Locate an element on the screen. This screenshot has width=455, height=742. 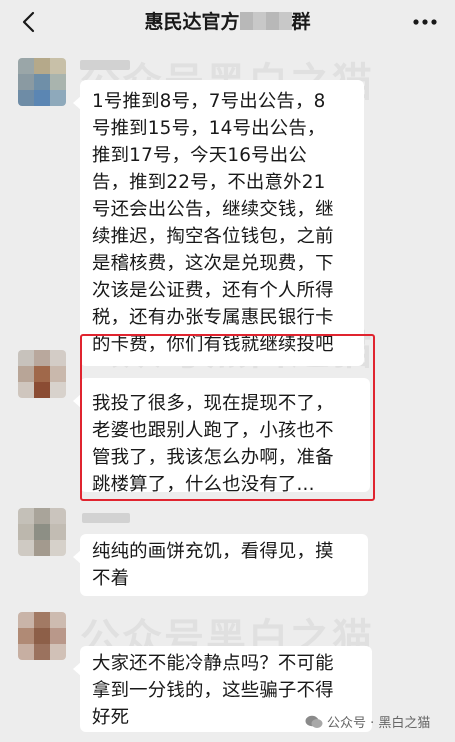
wechat-icon is located at coordinates (314, 721).